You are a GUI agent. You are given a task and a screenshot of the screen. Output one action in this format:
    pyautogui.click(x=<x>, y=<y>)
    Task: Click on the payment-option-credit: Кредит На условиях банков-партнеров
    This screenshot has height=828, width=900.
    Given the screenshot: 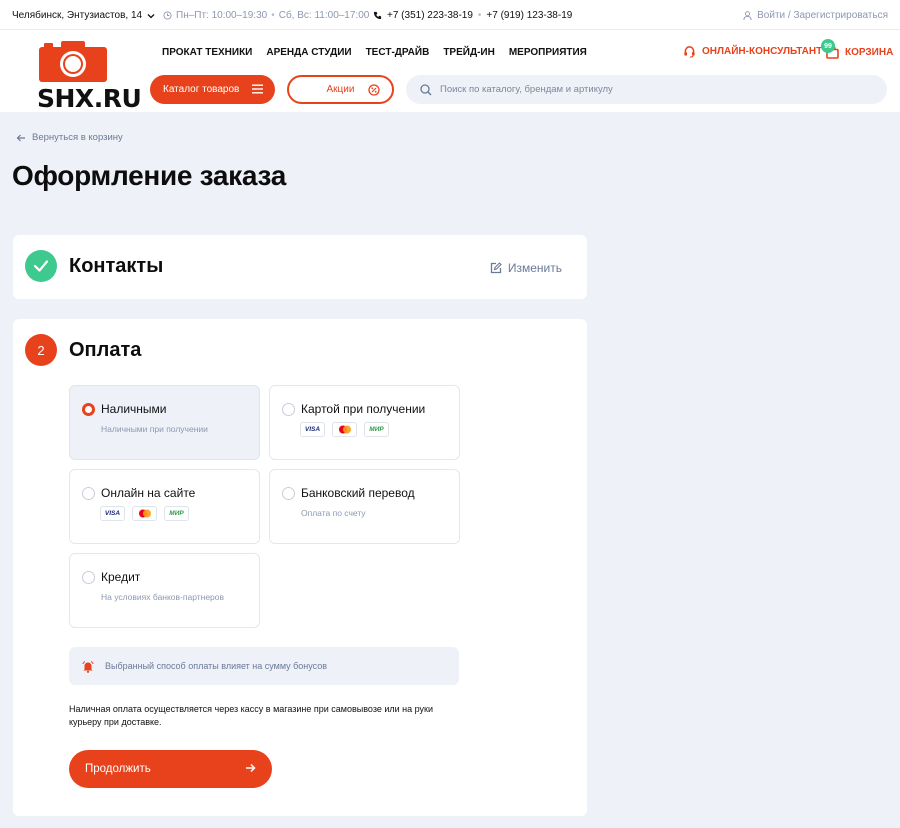 What is the action you would take?
    pyautogui.click(x=164, y=590)
    